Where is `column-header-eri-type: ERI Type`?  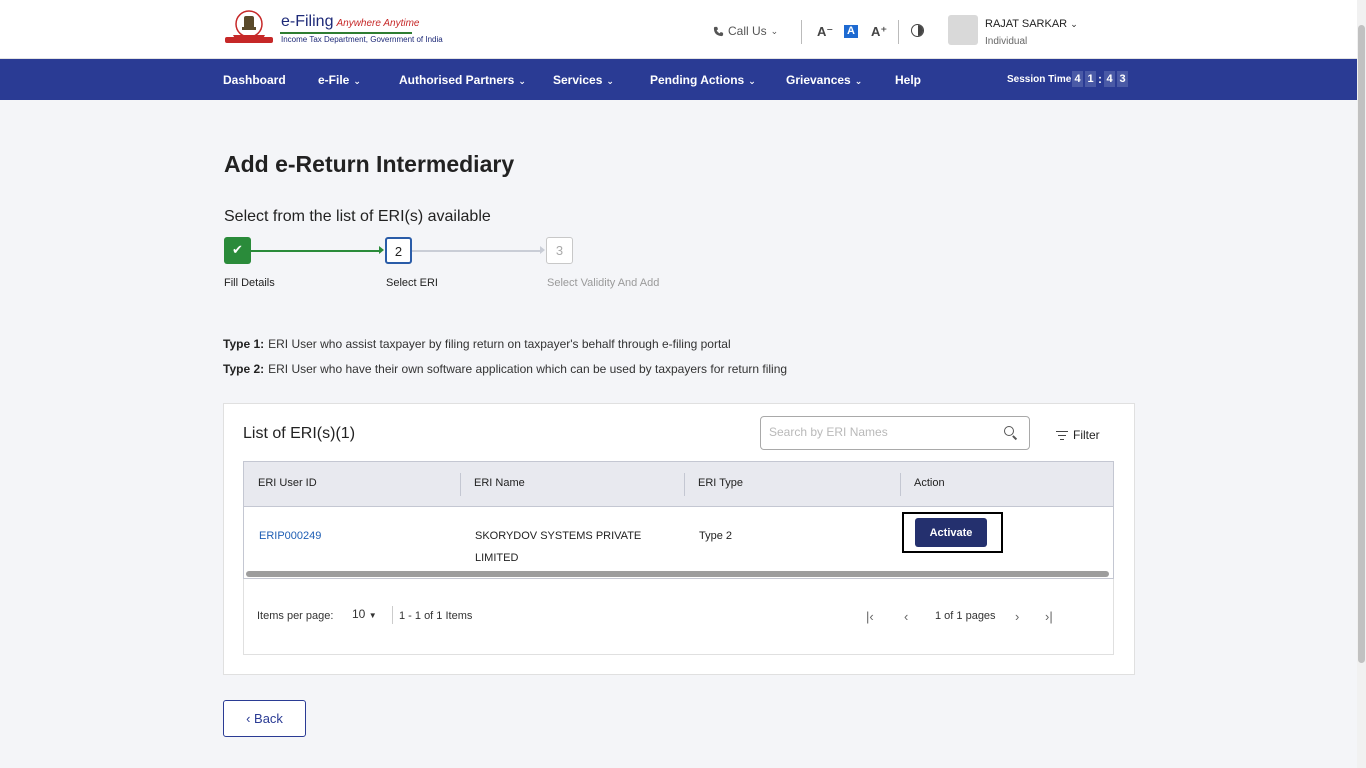 column-header-eri-type: ERI Type is located at coordinates (720, 483).